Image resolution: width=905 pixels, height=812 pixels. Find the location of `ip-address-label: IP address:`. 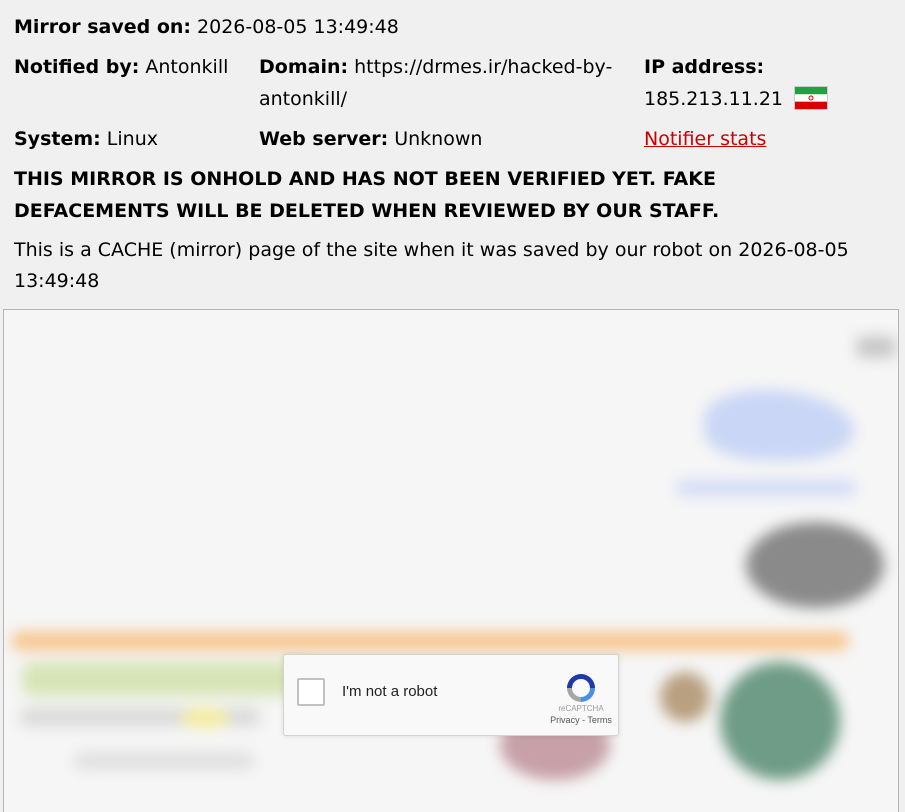

ip-address-label: IP address: is located at coordinates (704, 67).